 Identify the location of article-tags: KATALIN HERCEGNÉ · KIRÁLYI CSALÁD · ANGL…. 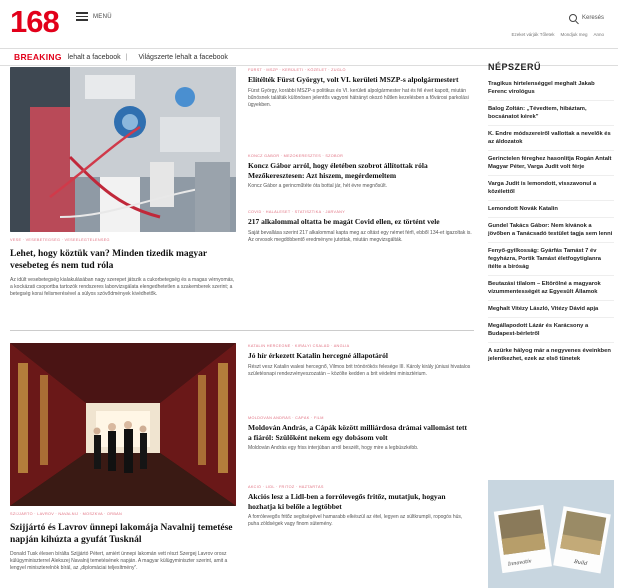
(299, 346).